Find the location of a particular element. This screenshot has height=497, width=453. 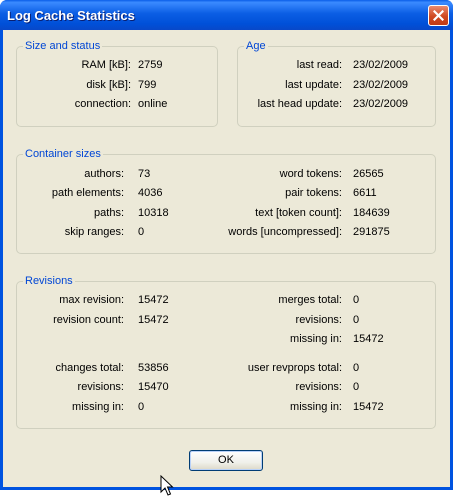

merges-missing-in-value: 15472 is located at coordinates (368, 339).